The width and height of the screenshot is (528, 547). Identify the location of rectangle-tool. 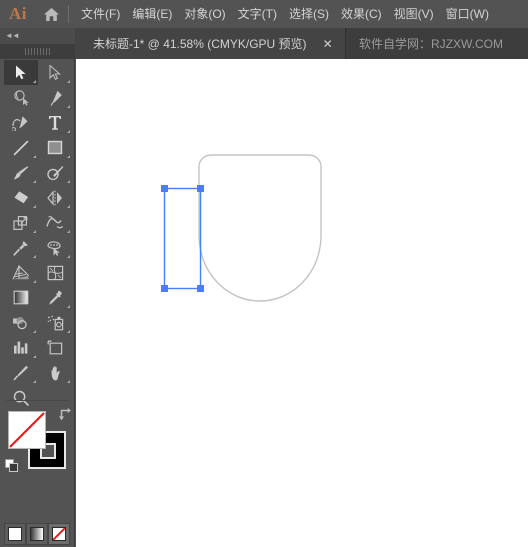
(55, 147).